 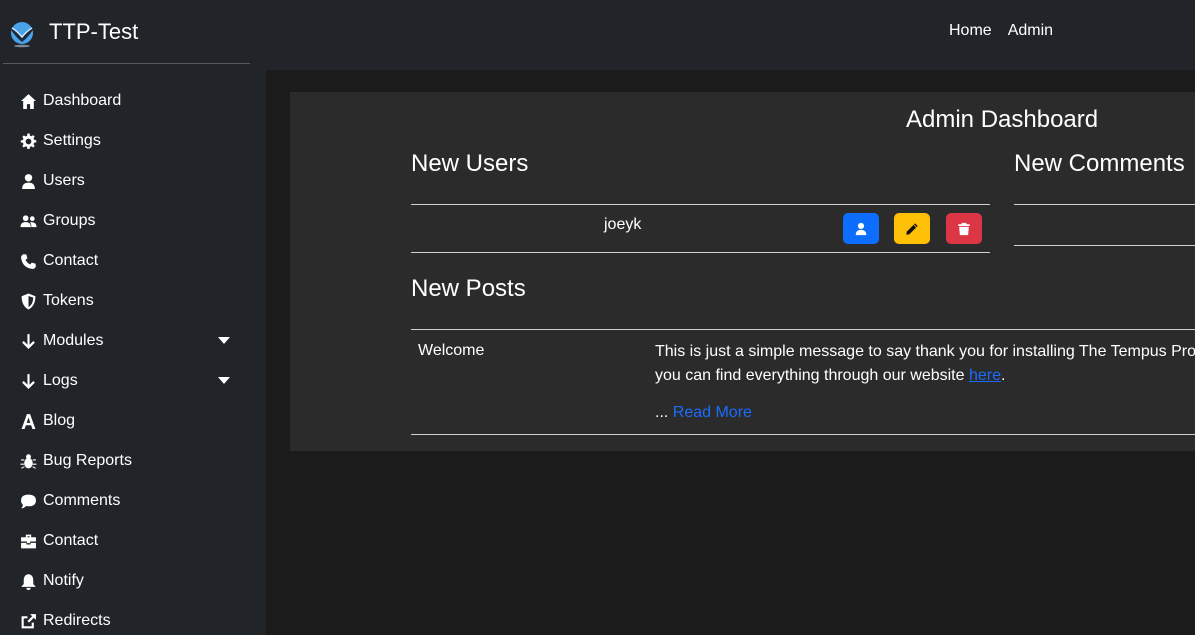 What do you see at coordinates (28, 501) in the screenshot?
I see `comment-icon` at bounding box center [28, 501].